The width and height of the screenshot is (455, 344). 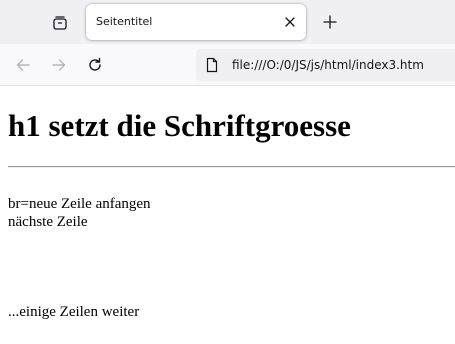 I want to click on url-text: file:///O:/0/JS/js/html/index3.htm, so click(x=328, y=65).